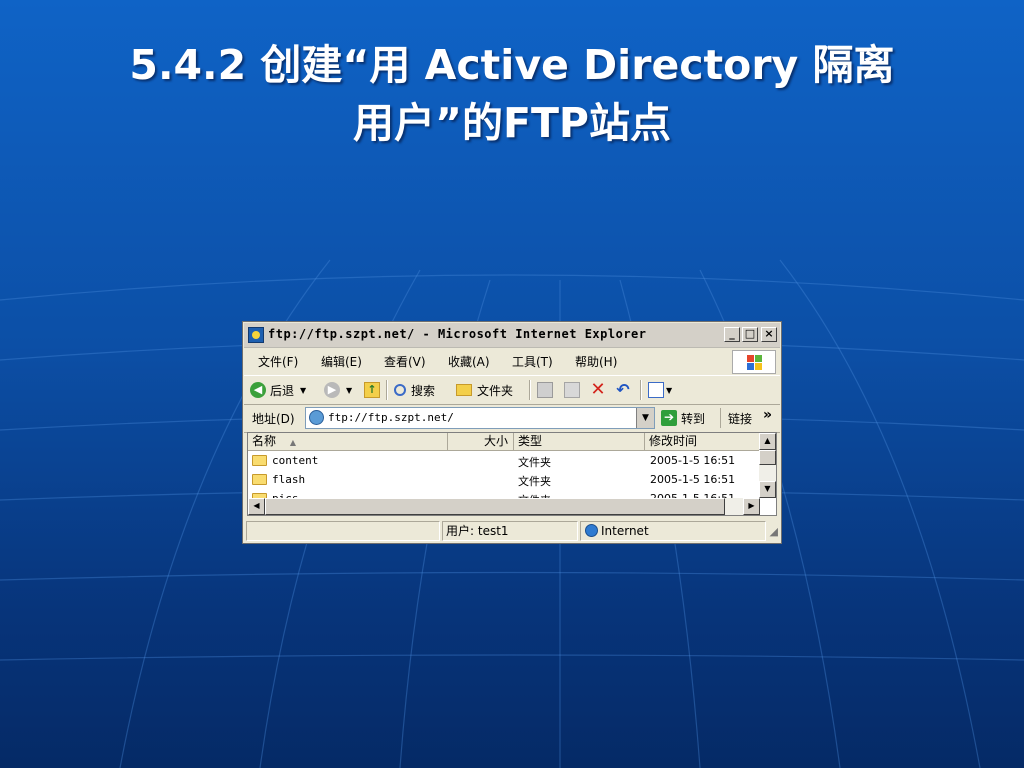 The width and height of the screenshot is (1024, 768). Describe the element at coordinates (464, 390) in the screenshot. I see `folders-icon` at that location.